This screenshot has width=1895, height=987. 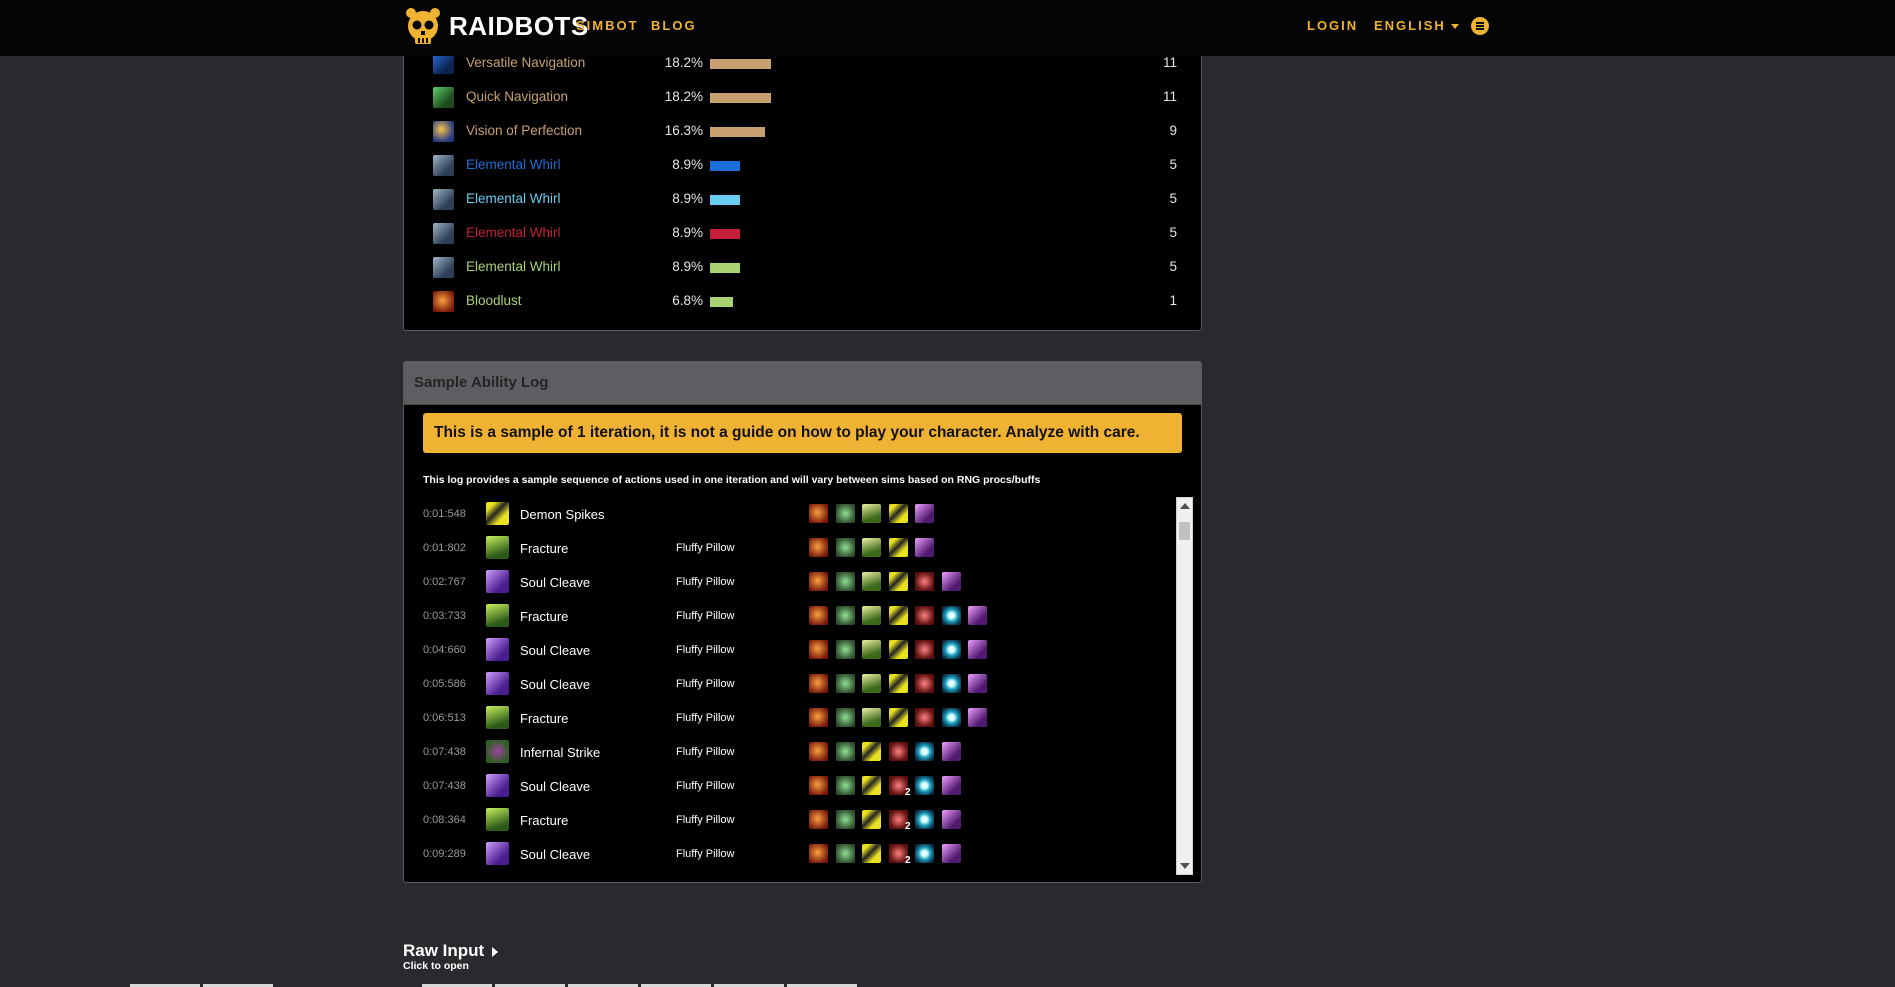 I want to click on scroll-up-arrow-icon, so click(x=1185, y=506).